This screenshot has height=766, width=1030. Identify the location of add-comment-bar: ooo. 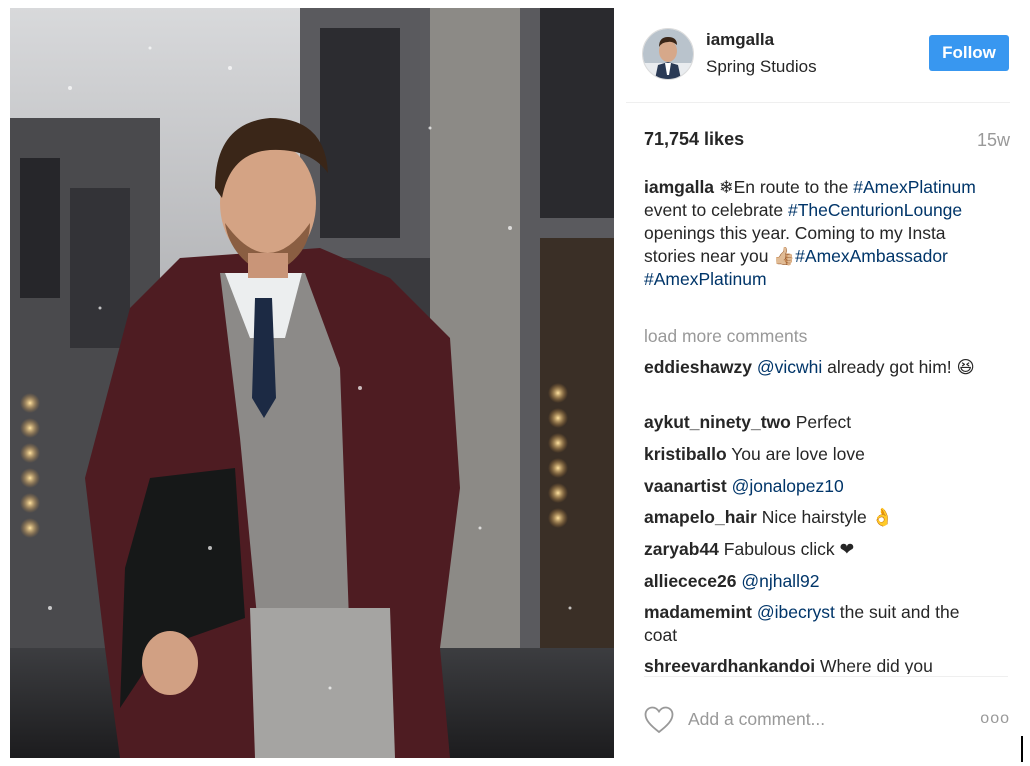
(829, 720).